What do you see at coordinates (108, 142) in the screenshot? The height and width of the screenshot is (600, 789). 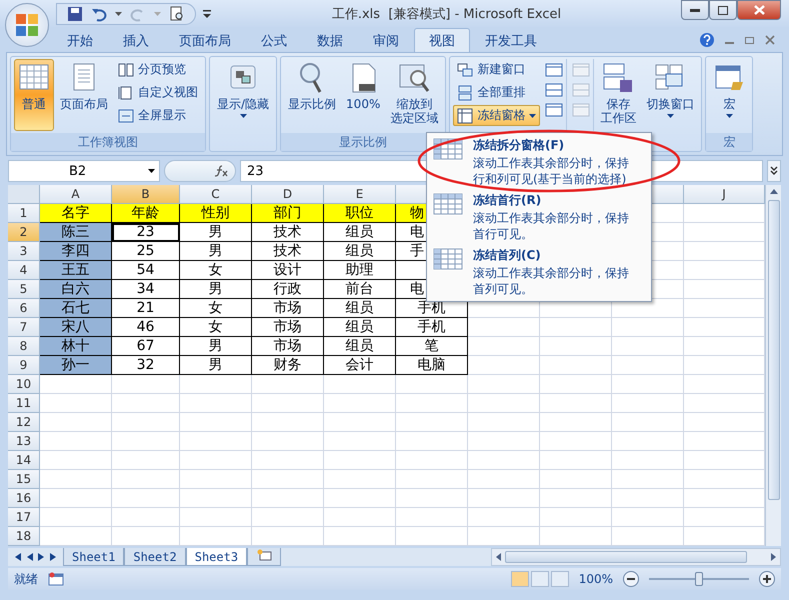 I see `group-label: 工作簿视图` at bounding box center [108, 142].